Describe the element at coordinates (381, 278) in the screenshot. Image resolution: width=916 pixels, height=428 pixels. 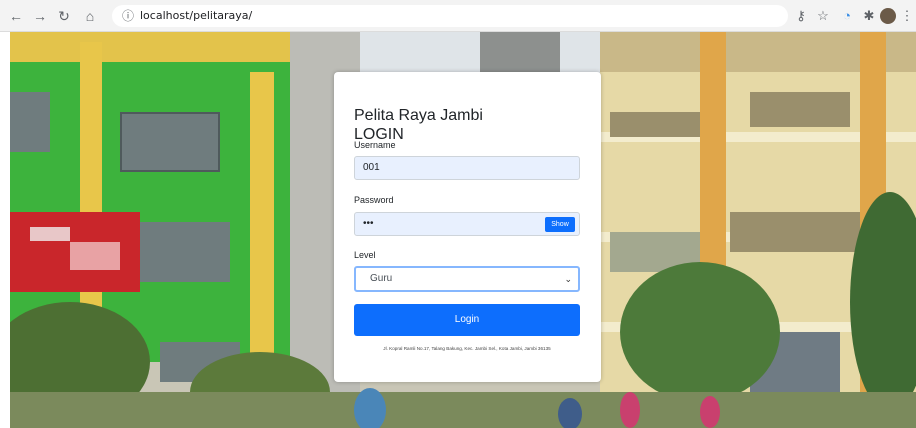
I see `level-selected-value: Guru` at that location.